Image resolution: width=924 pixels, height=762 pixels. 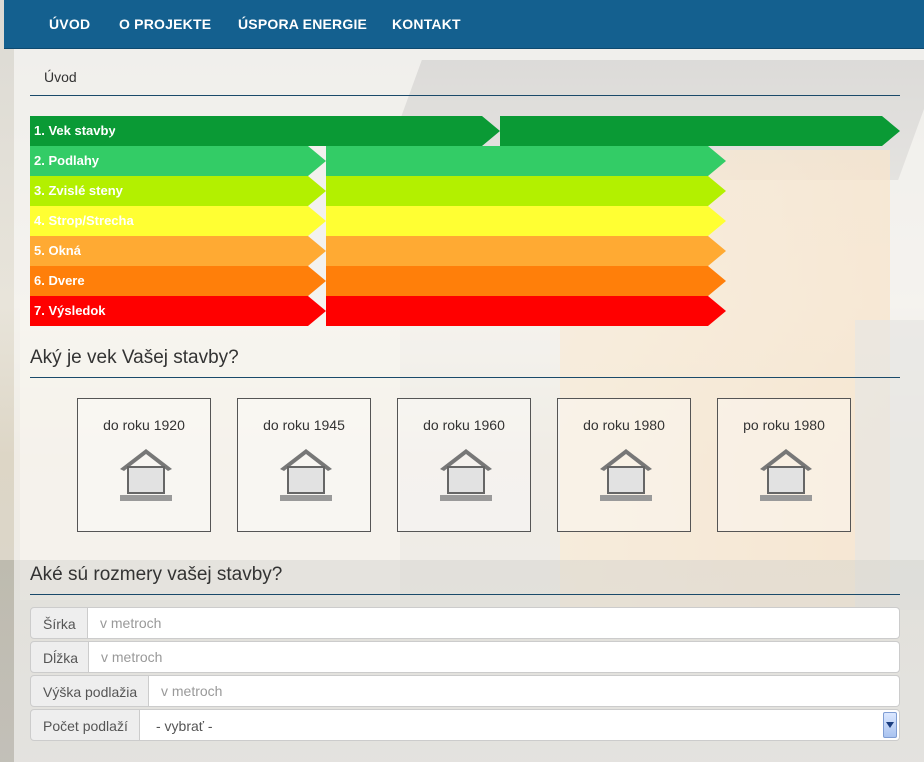 I want to click on step-6-label: 6. Dvere, so click(x=178, y=281).